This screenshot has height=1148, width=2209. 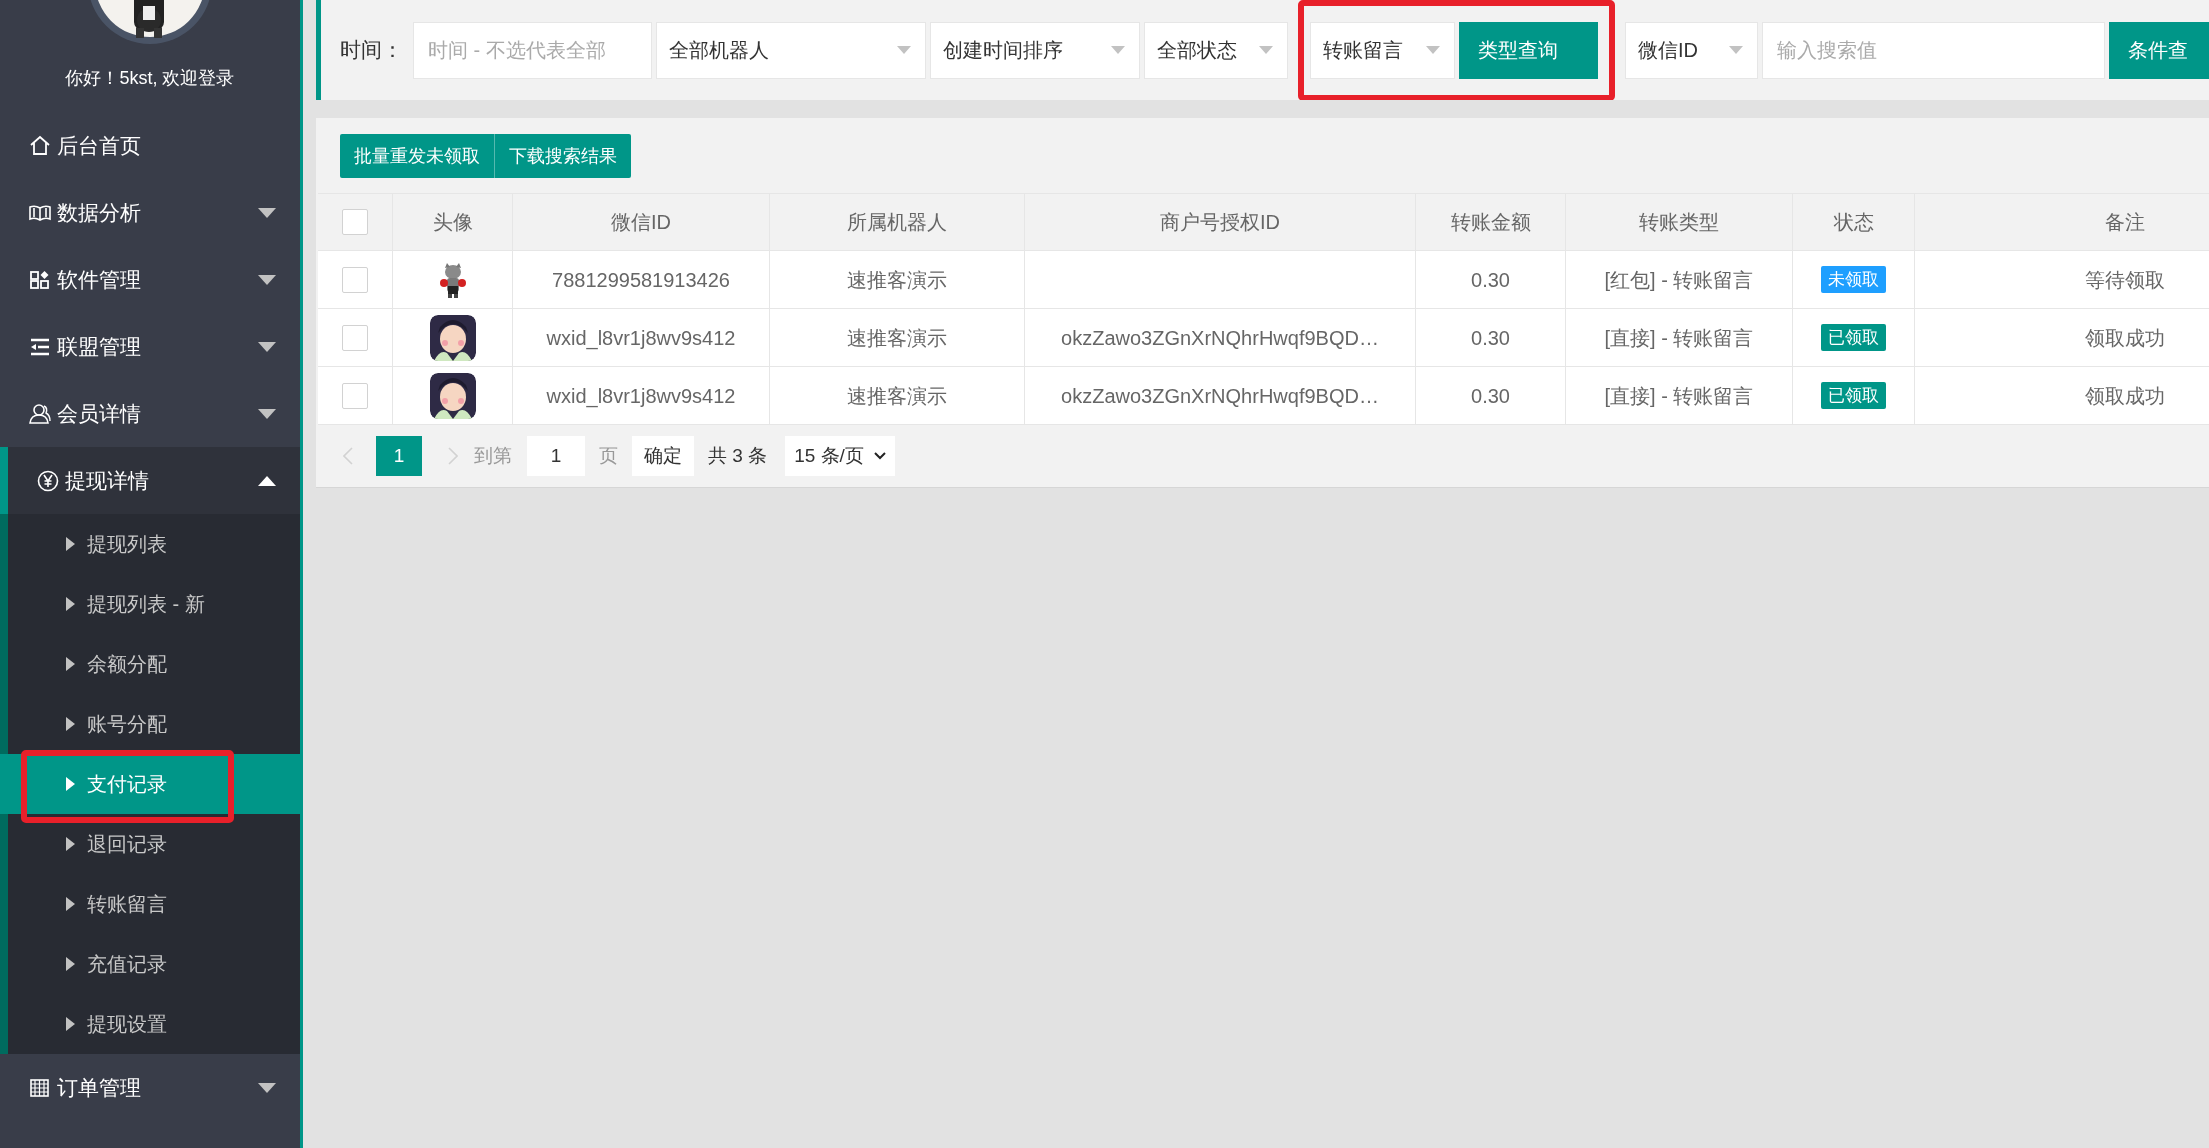 I want to click on remark-cell-text: 等待领取, so click(x=2125, y=280).